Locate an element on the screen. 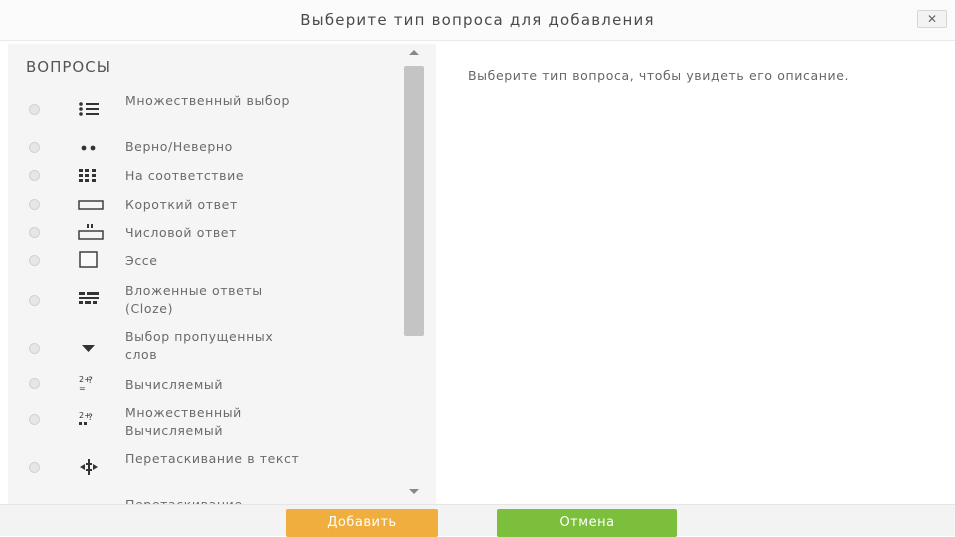 The height and width of the screenshot is (537, 955). radio-match is located at coordinates (34, 175).